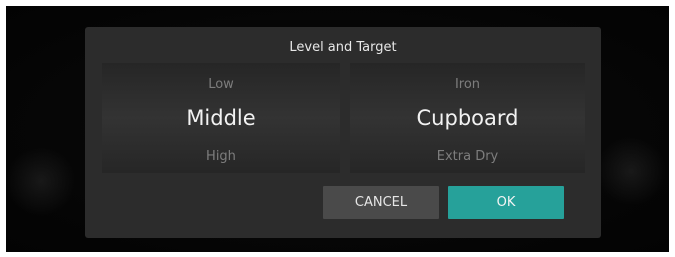 This screenshot has height=257, width=675. What do you see at coordinates (343, 47) in the screenshot?
I see `dialog-title: Level and Target` at bounding box center [343, 47].